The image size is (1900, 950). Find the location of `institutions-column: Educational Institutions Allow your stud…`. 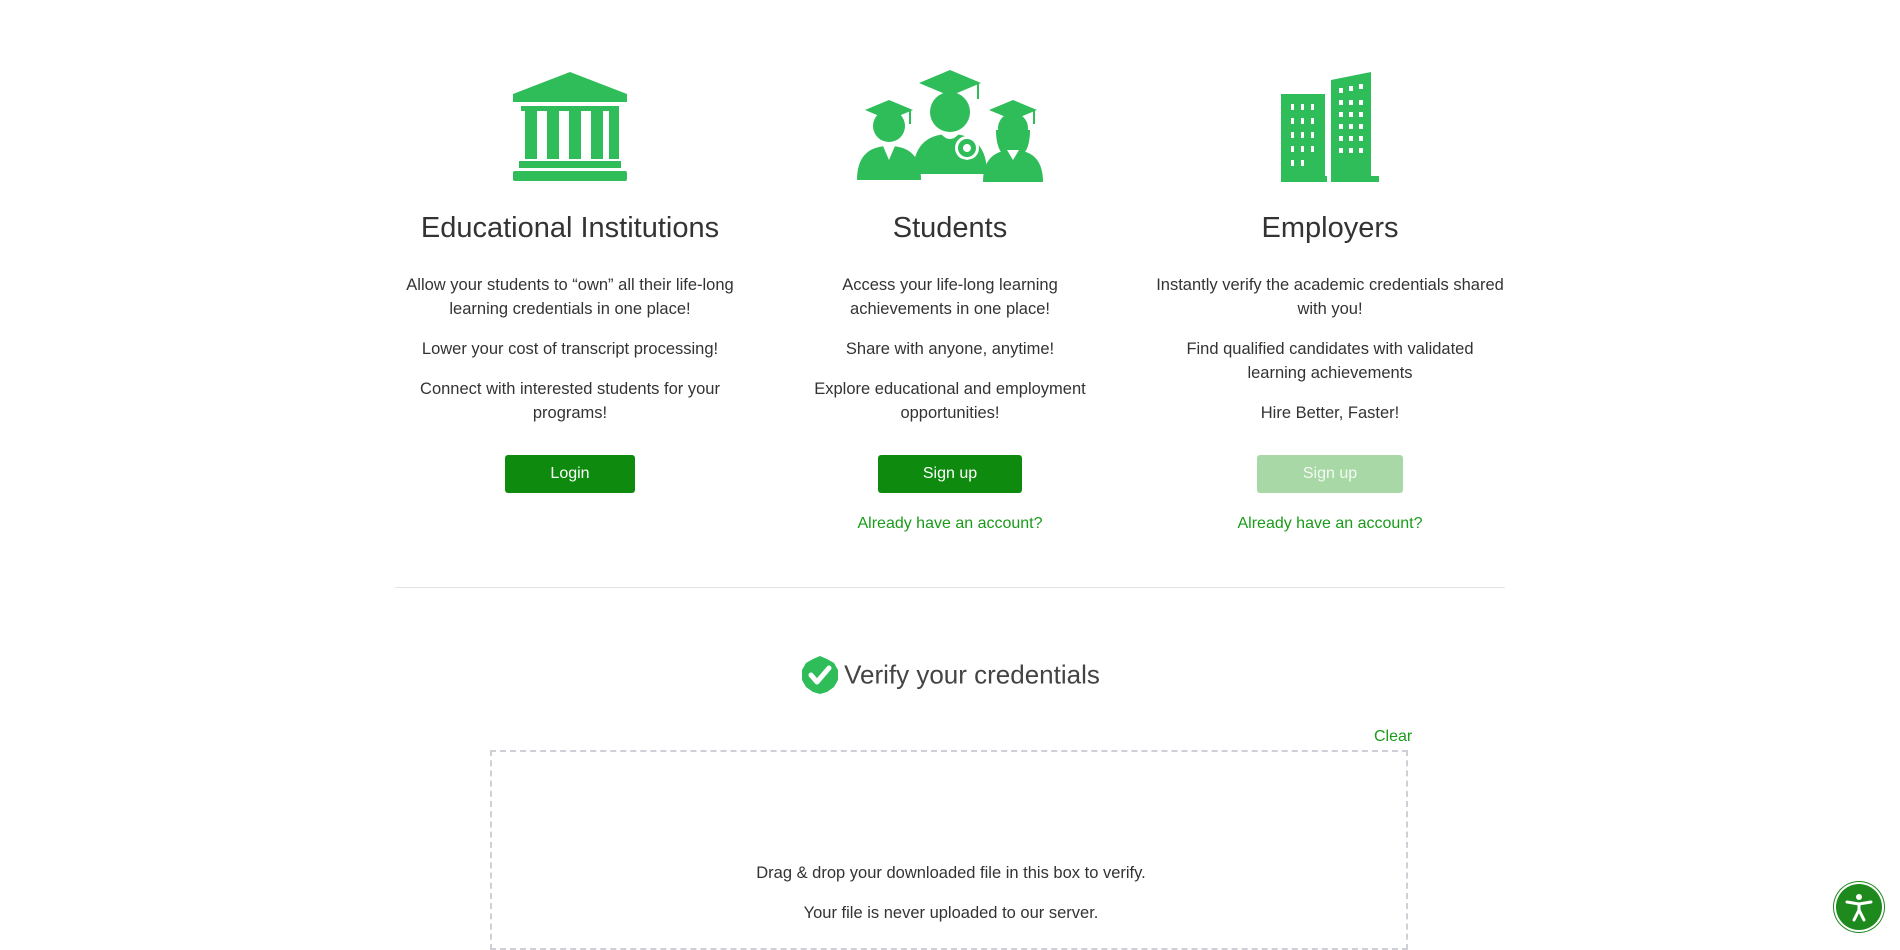

institutions-column: Educational Institutions Allow your stud… is located at coordinates (570, 281).